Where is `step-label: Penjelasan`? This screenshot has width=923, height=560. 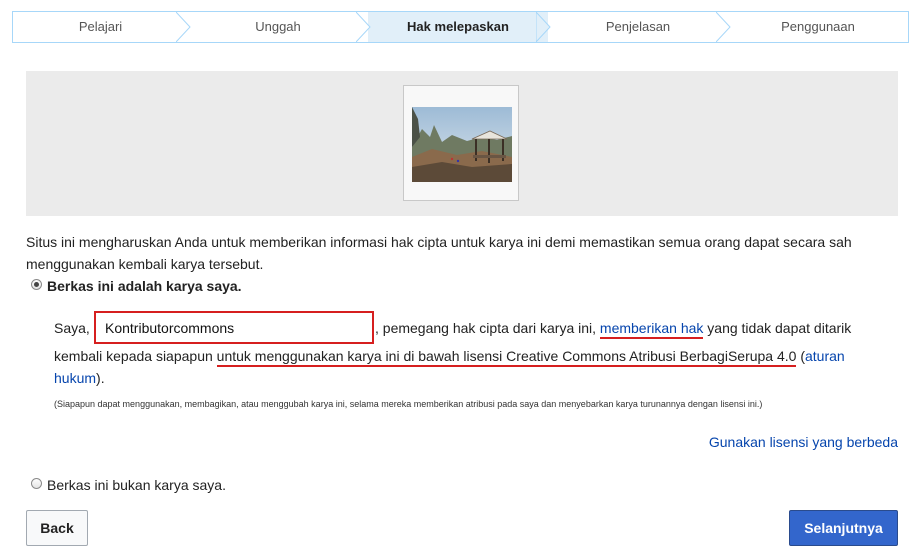
step-label: Penjelasan is located at coordinates (638, 26).